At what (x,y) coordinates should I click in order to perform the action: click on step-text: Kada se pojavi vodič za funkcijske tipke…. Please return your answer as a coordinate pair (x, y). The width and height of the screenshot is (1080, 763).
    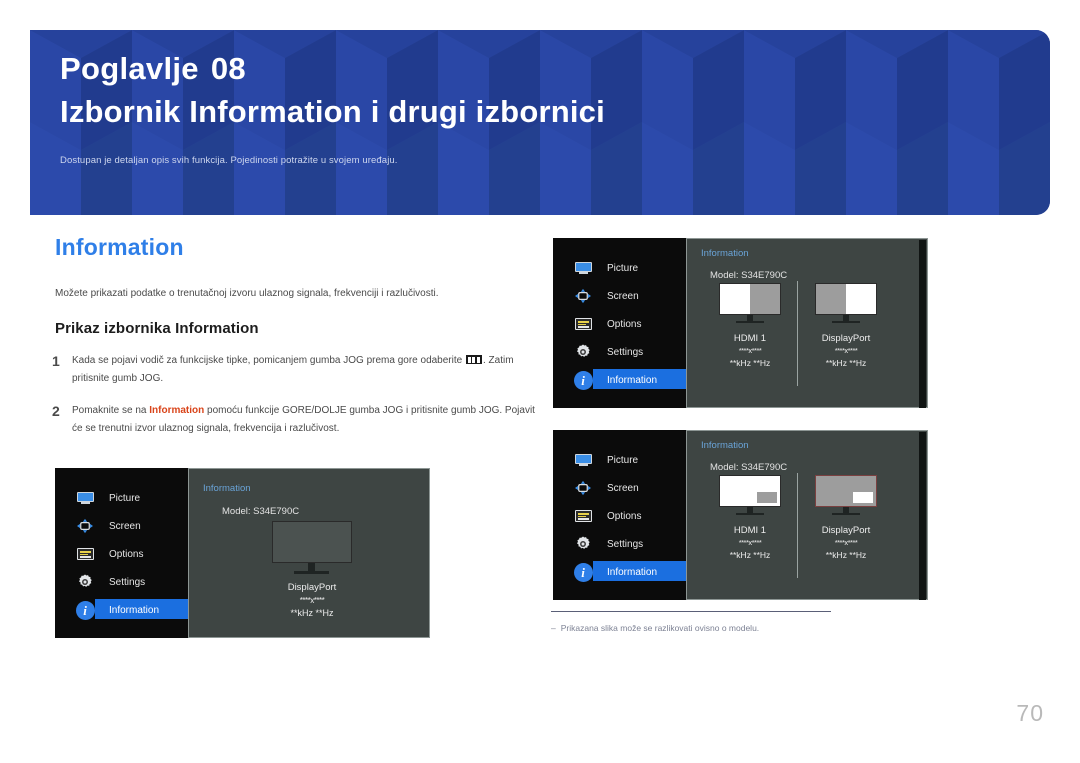
    Looking at the image, I should click on (307, 370).